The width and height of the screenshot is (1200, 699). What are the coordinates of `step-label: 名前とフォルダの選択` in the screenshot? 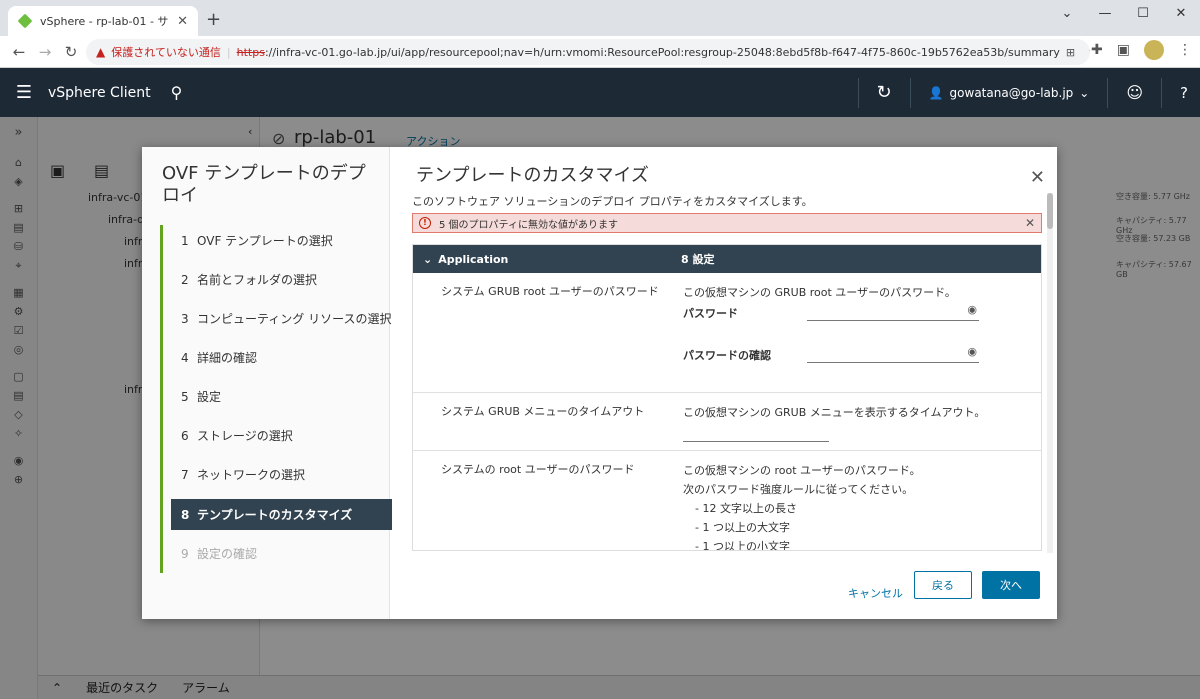 It's located at (257, 280).